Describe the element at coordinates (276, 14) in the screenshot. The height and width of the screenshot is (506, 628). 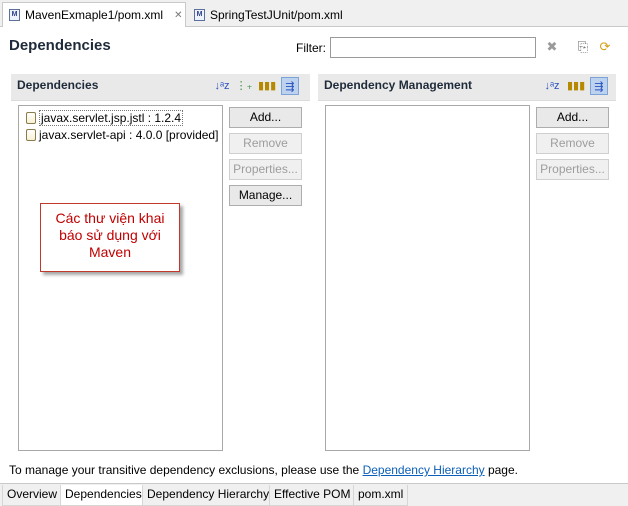
I see `editor-tab-label: SpringTestJUnit/pom.xml` at that location.